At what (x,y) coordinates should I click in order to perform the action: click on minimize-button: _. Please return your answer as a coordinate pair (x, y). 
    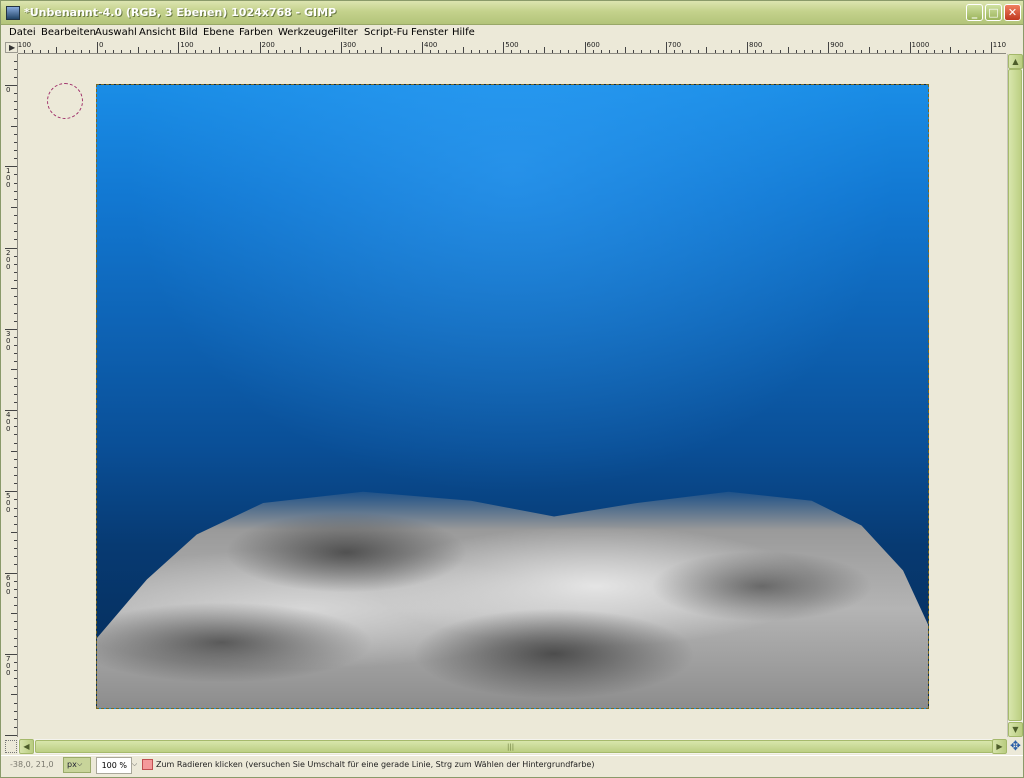
    Looking at the image, I should click on (974, 12).